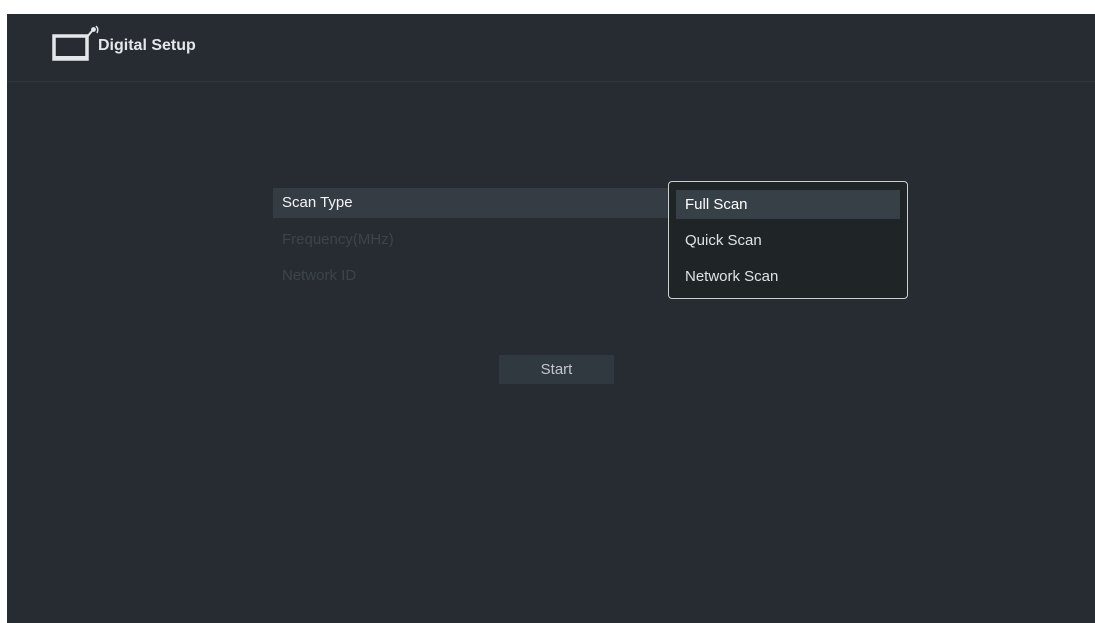  What do you see at coordinates (147, 45) in the screenshot?
I see `page-title: Digital Setup` at bounding box center [147, 45].